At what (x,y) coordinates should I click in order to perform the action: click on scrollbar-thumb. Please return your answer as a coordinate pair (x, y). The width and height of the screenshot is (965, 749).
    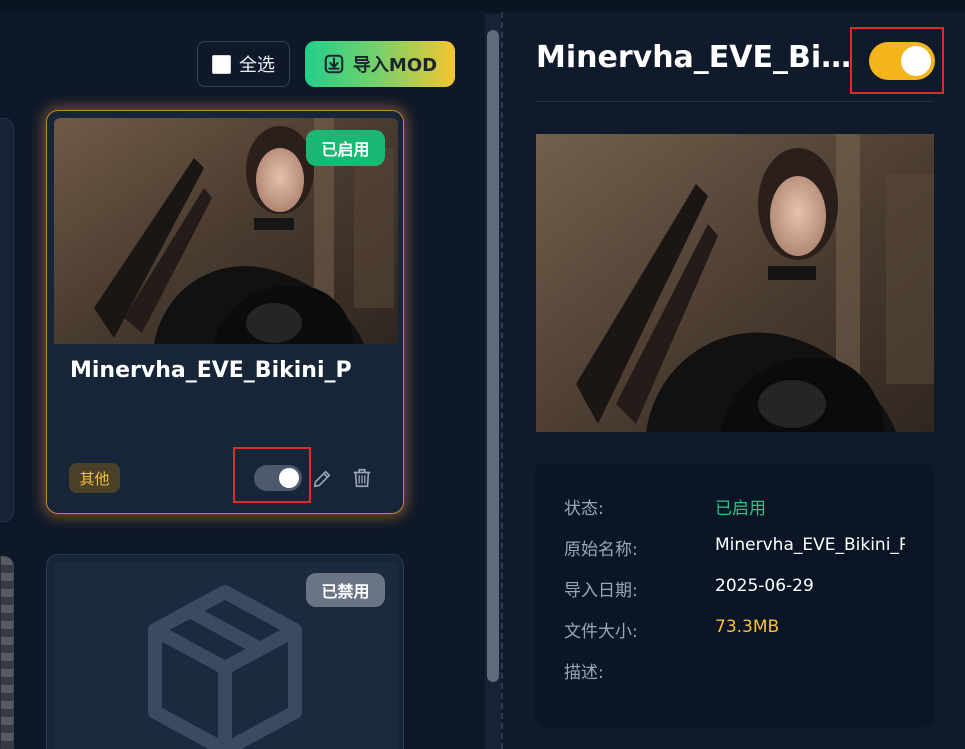
    Looking at the image, I should click on (493, 356).